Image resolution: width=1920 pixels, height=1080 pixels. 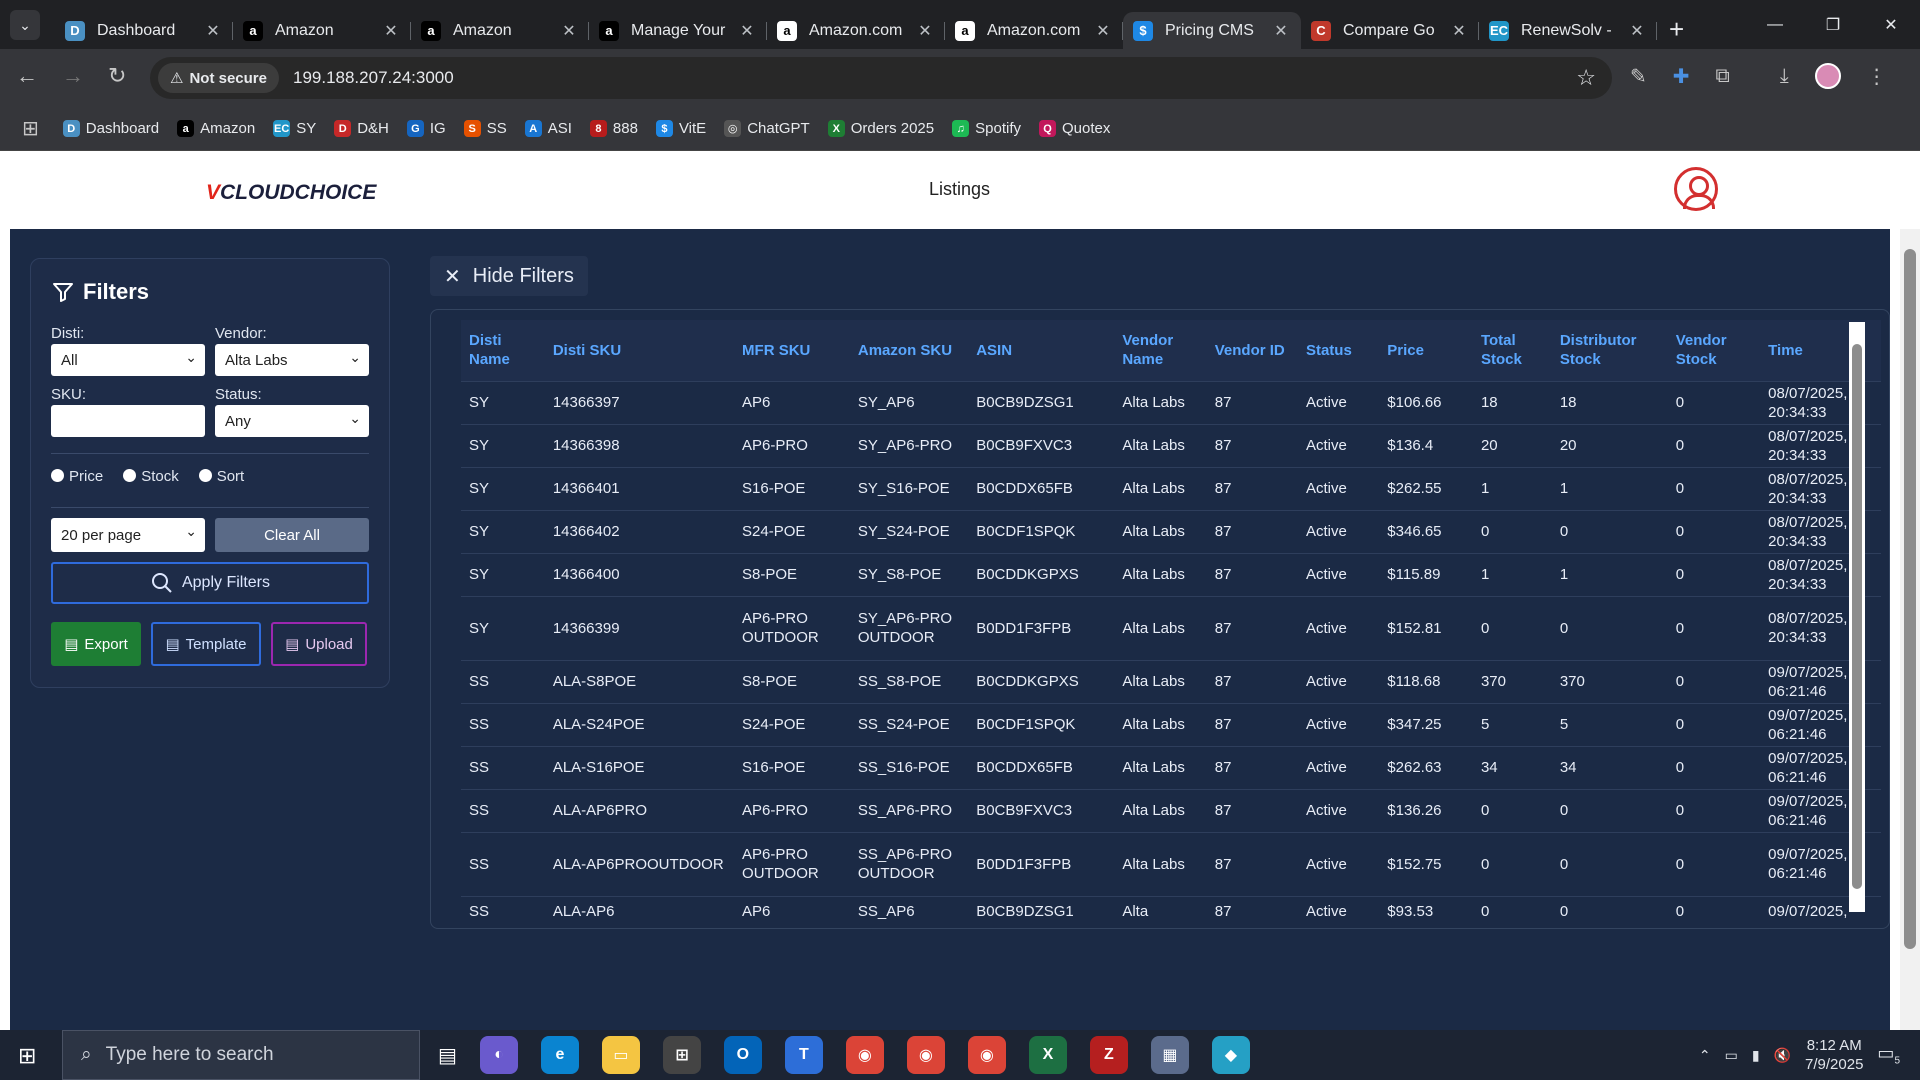 What do you see at coordinates (1047, 1055) in the screenshot?
I see `excel-icon: X` at bounding box center [1047, 1055].